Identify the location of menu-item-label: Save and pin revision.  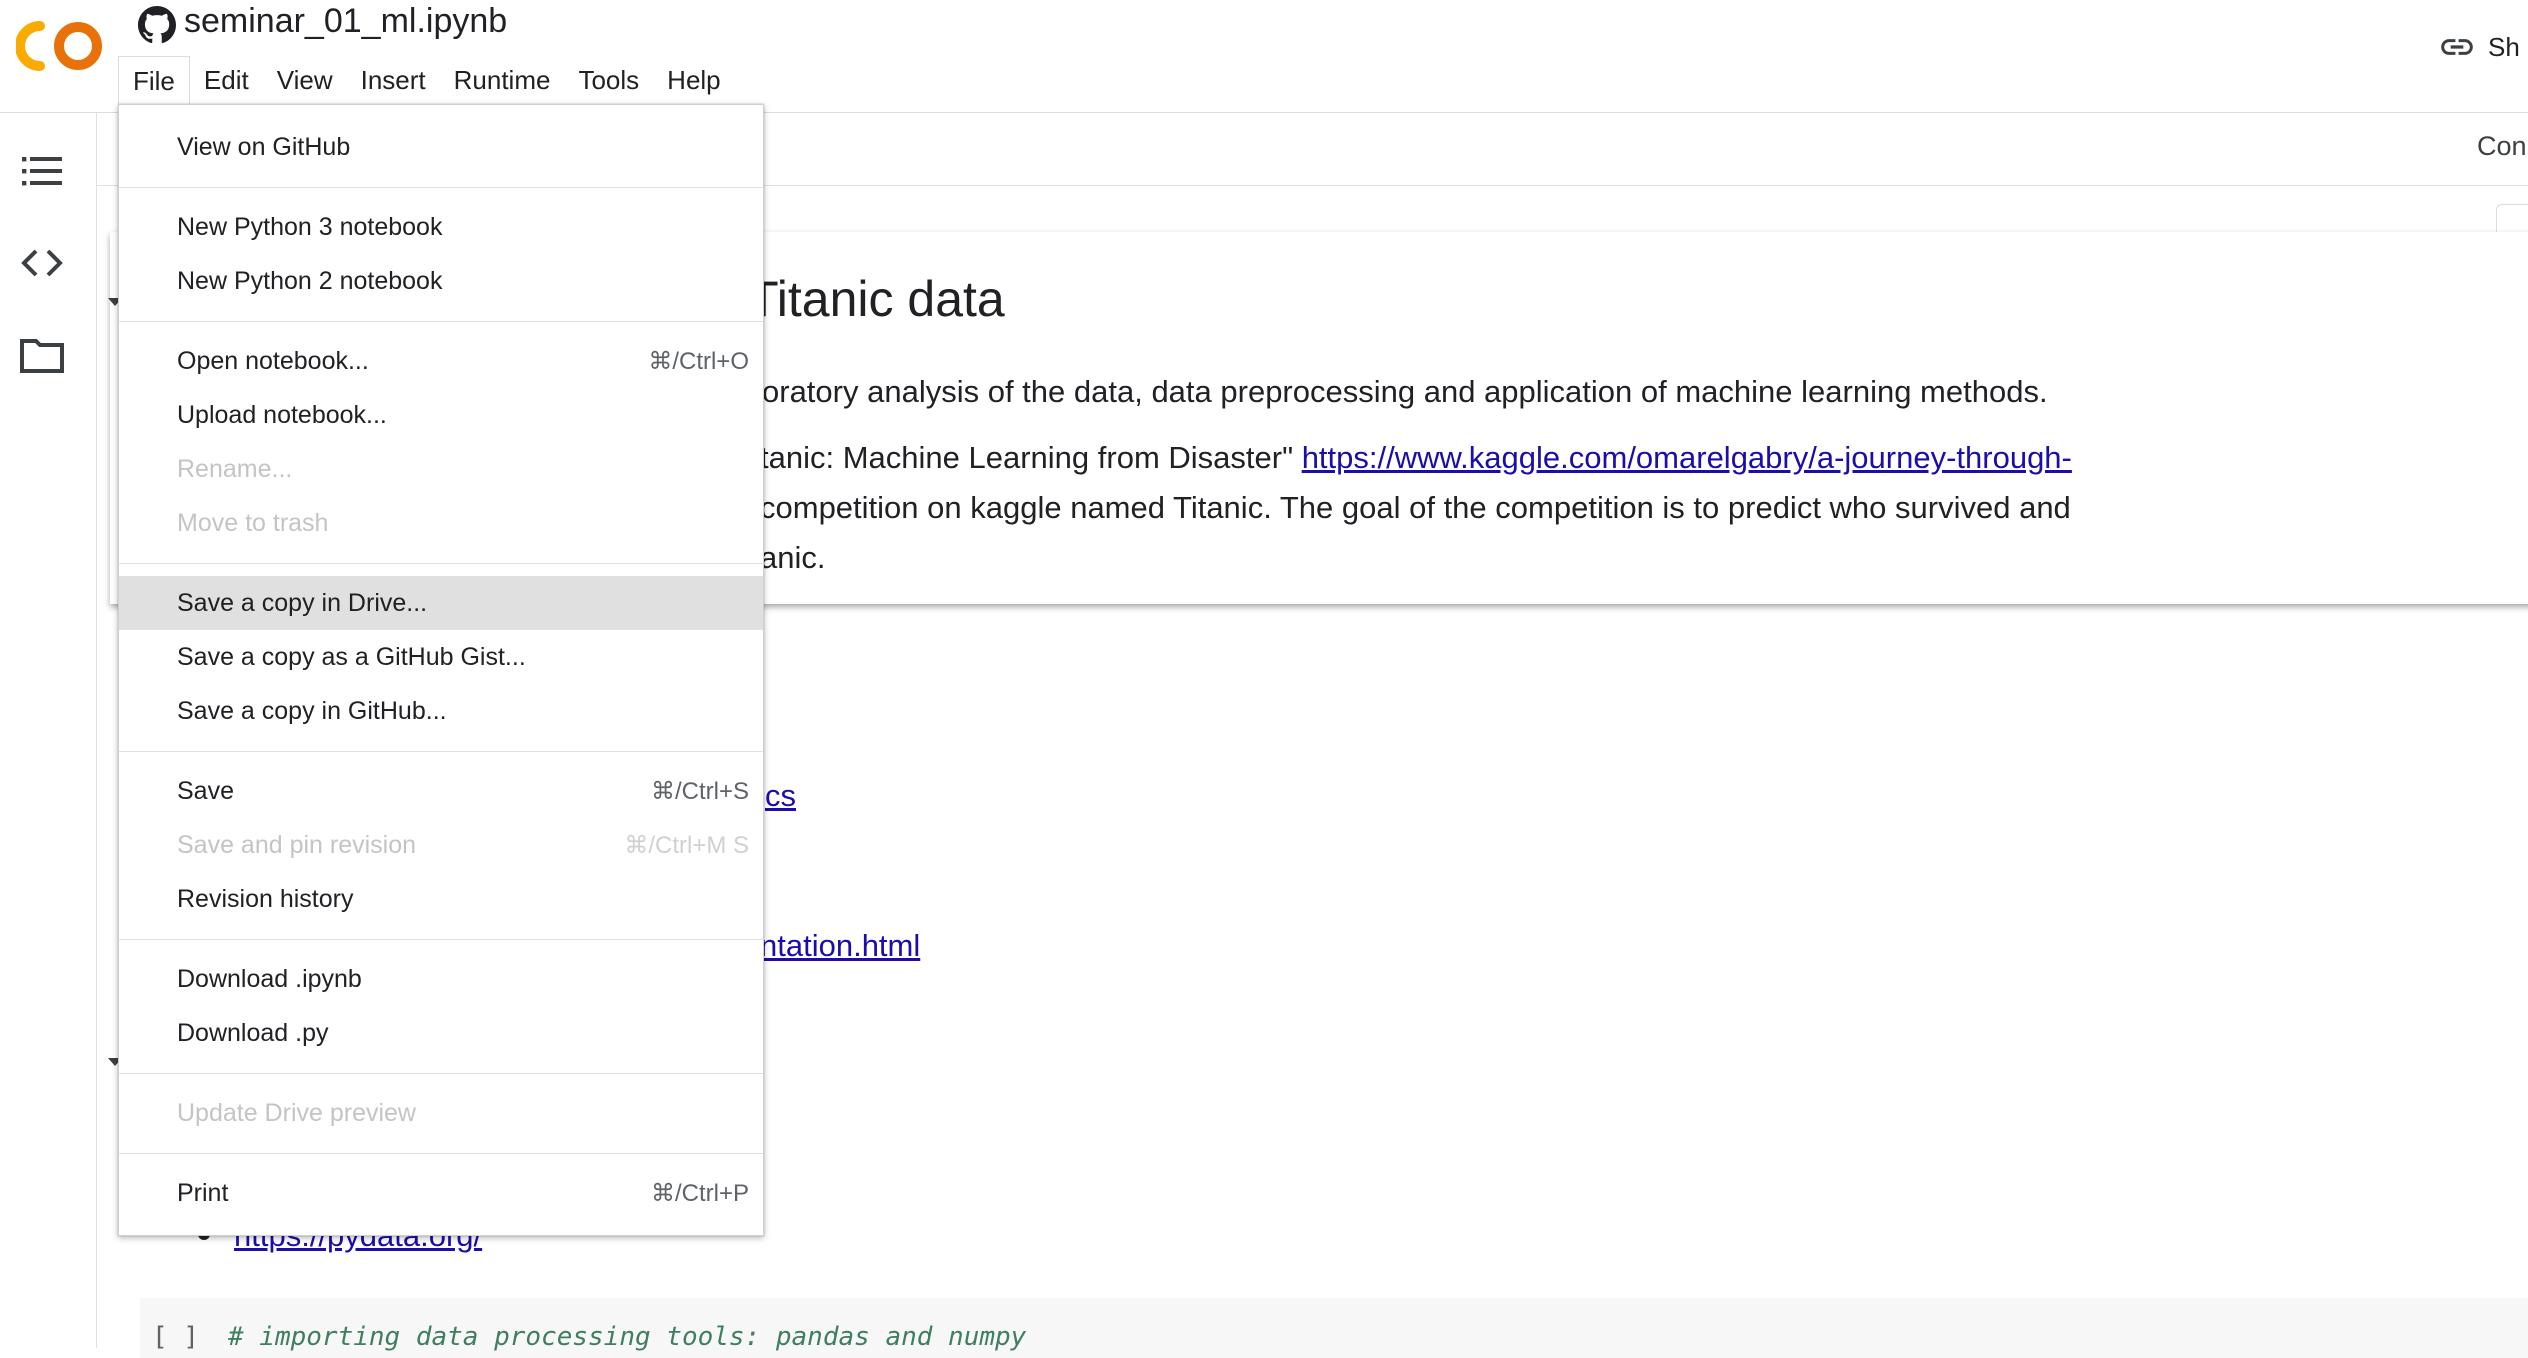
(297, 844).